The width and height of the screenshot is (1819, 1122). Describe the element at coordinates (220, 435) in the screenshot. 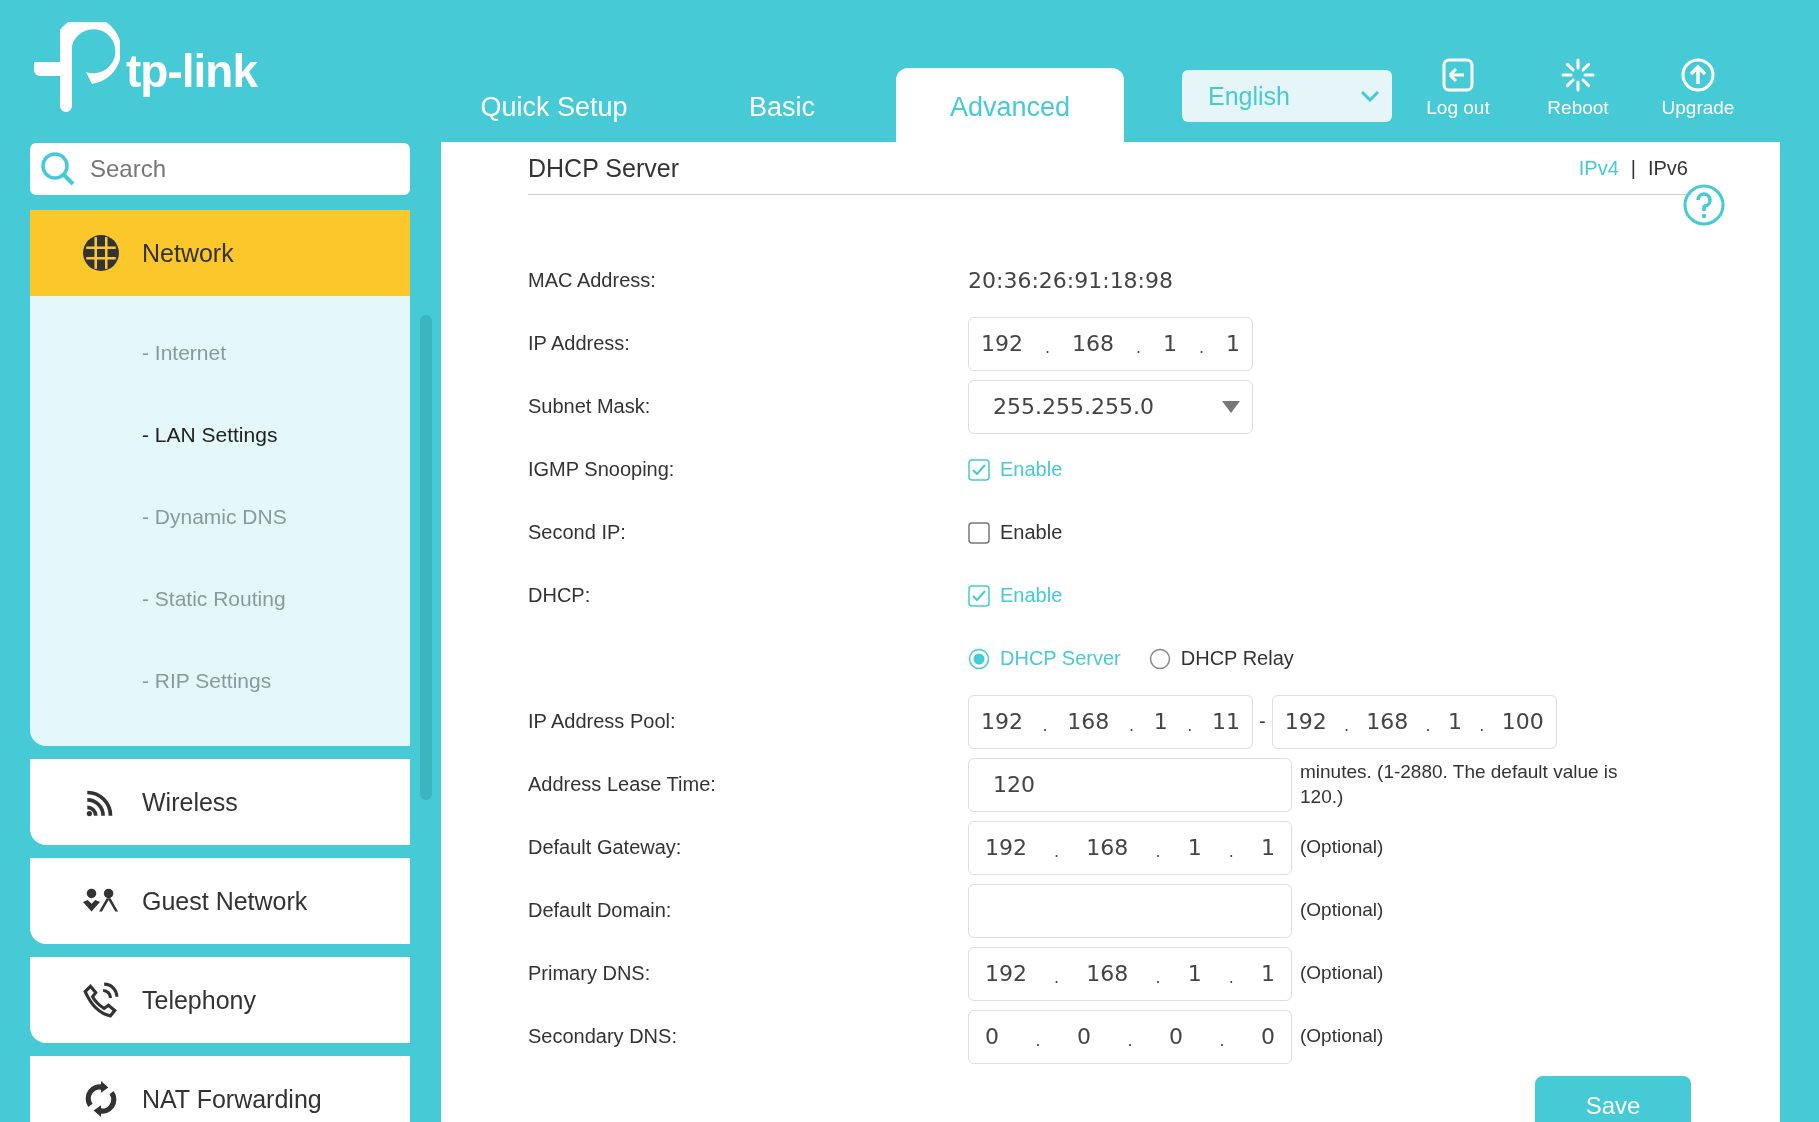

I see `submenu-item: - LAN Settings` at that location.